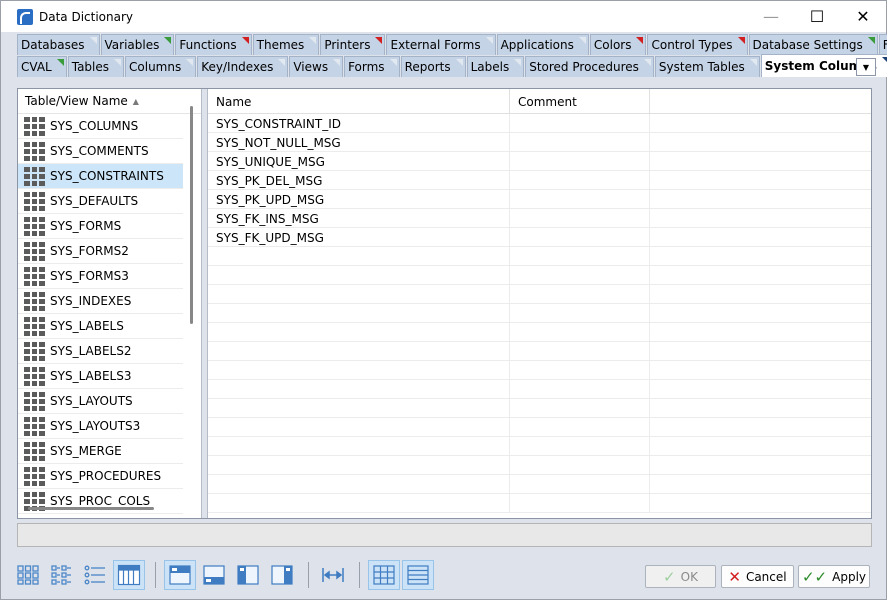 Image resolution: width=887 pixels, height=600 pixels. What do you see at coordinates (441, 44) in the screenshot?
I see `tab-external-forms: External Forms` at bounding box center [441, 44].